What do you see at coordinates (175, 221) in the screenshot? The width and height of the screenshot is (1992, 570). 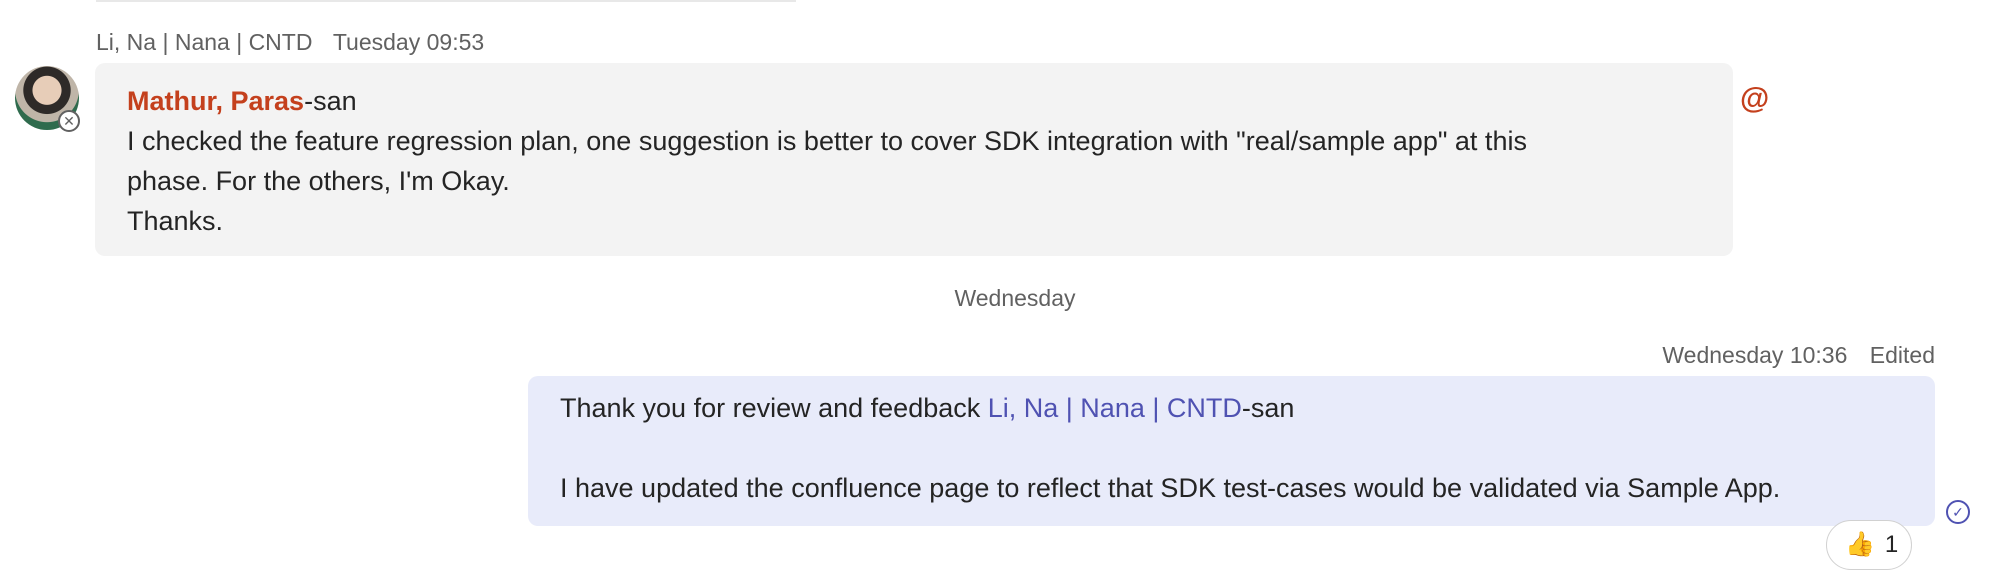 I see `message-text: Thanks.` at bounding box center [175, 221].